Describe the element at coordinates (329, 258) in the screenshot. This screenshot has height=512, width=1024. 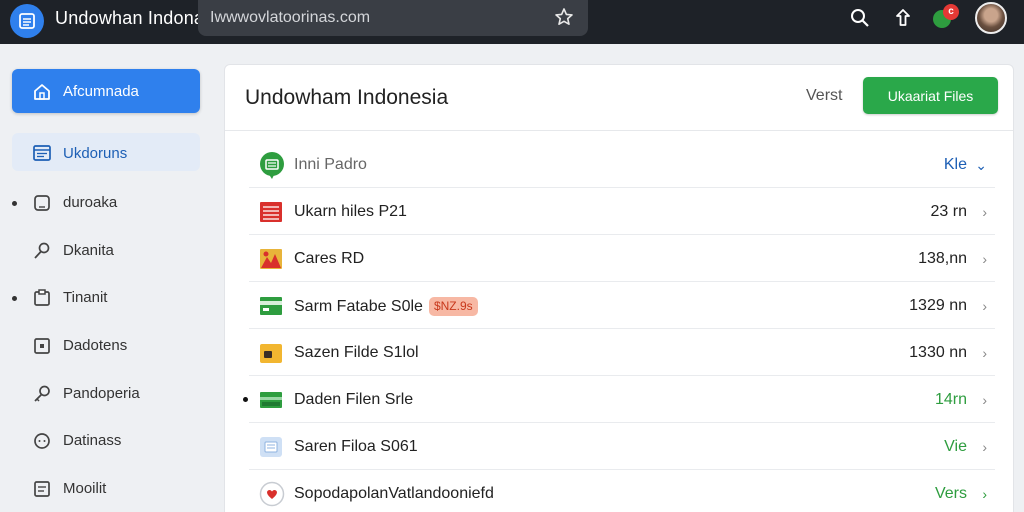
I see `item-name: Cares RD` at that location.